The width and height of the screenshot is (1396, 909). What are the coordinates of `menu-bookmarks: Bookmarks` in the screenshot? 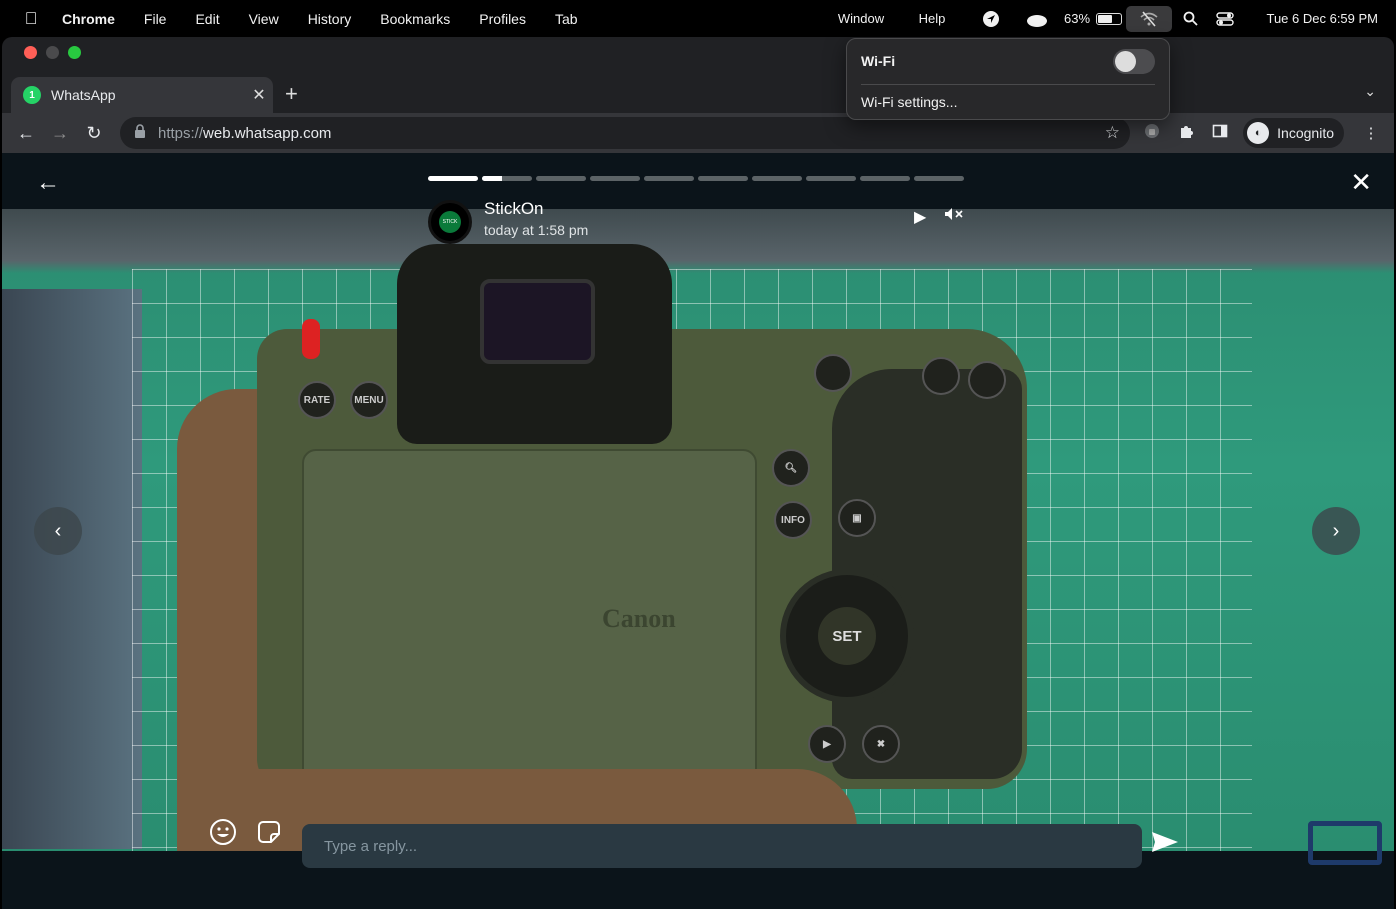 It's located at (415, 19).